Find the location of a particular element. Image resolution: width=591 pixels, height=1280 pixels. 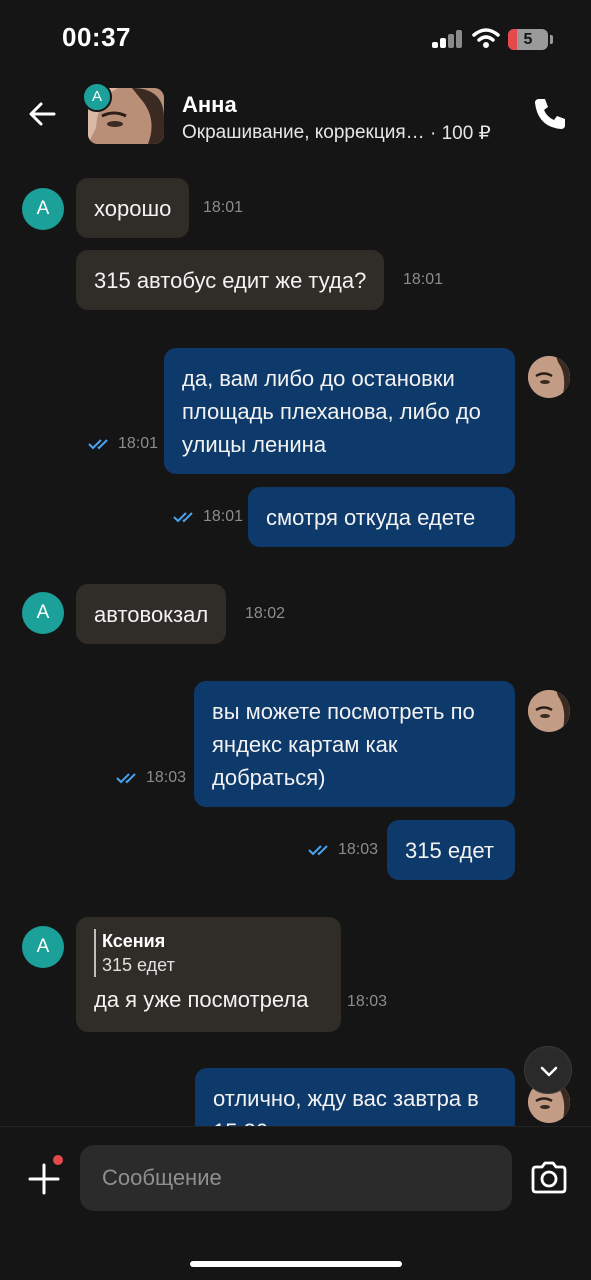

message-text: 315 едет is located at coordinates (449, 850).